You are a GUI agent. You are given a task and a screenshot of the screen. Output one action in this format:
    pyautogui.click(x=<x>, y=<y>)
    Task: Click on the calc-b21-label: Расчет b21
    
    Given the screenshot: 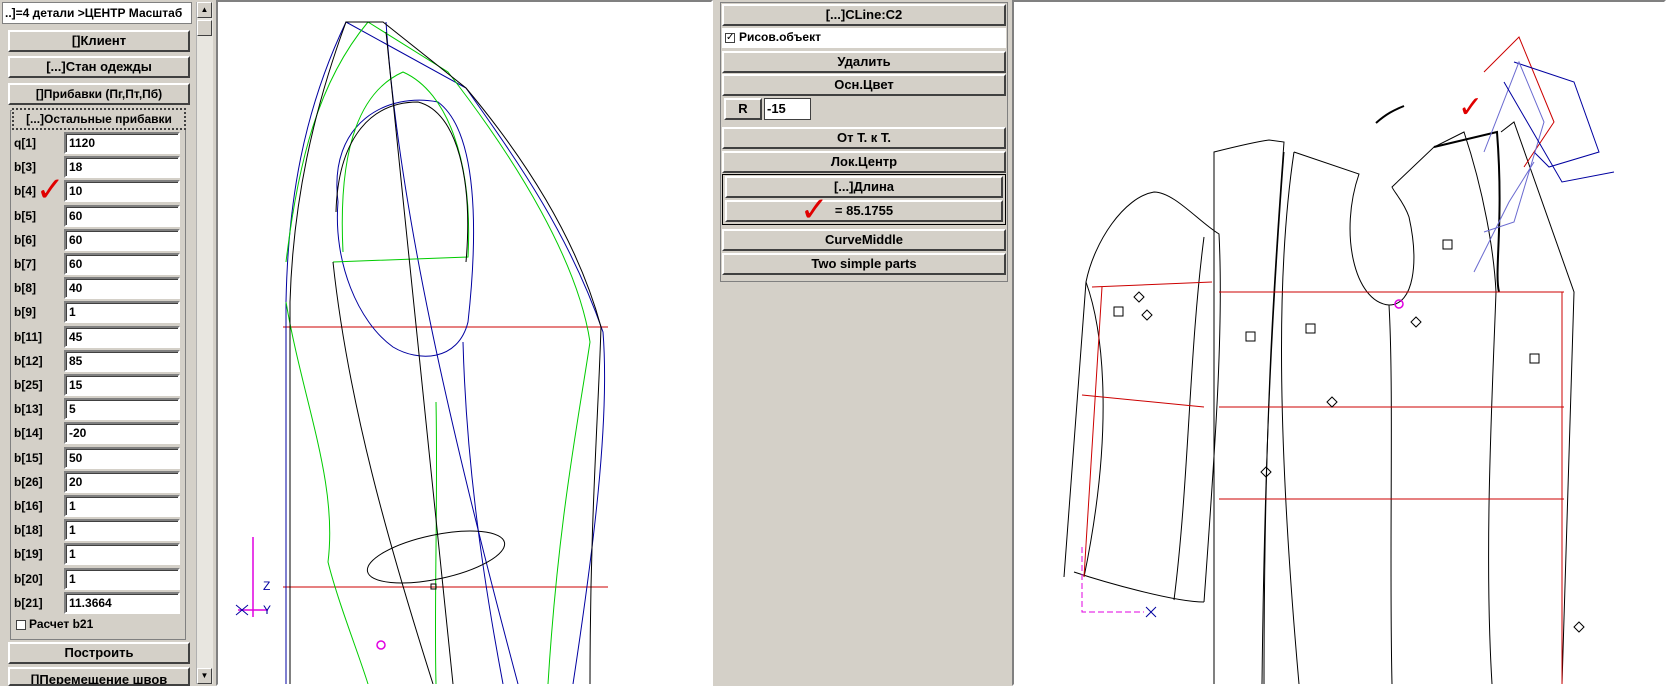 What is the action you would take?
    pyautogui.click(x=61, y=624)
    